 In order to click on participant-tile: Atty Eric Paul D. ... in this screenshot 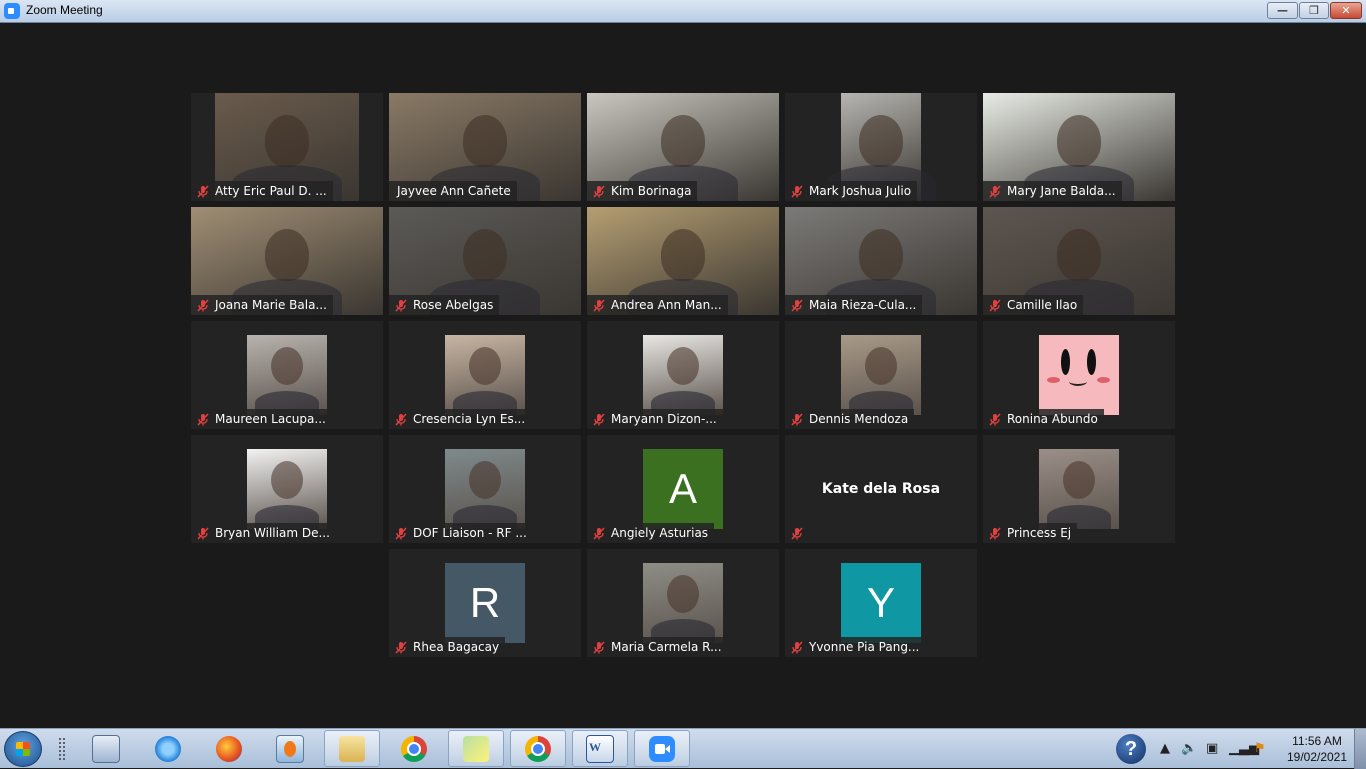, I will do `click(287, 147)`.